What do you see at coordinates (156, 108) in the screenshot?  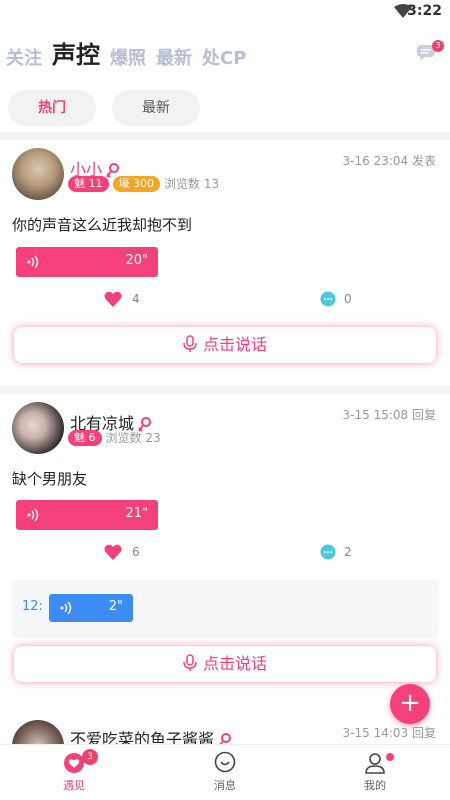 I see `subtab-latest: 最新` at bounding box center [156, 108].